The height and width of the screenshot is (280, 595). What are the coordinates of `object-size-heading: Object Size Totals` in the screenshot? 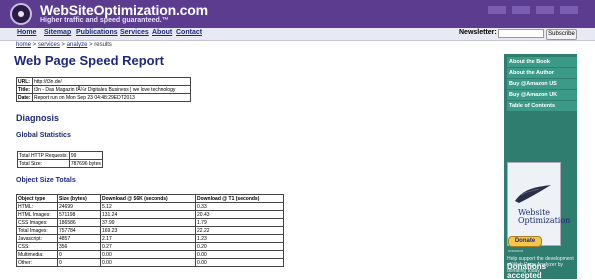 It's located at (46, 180).